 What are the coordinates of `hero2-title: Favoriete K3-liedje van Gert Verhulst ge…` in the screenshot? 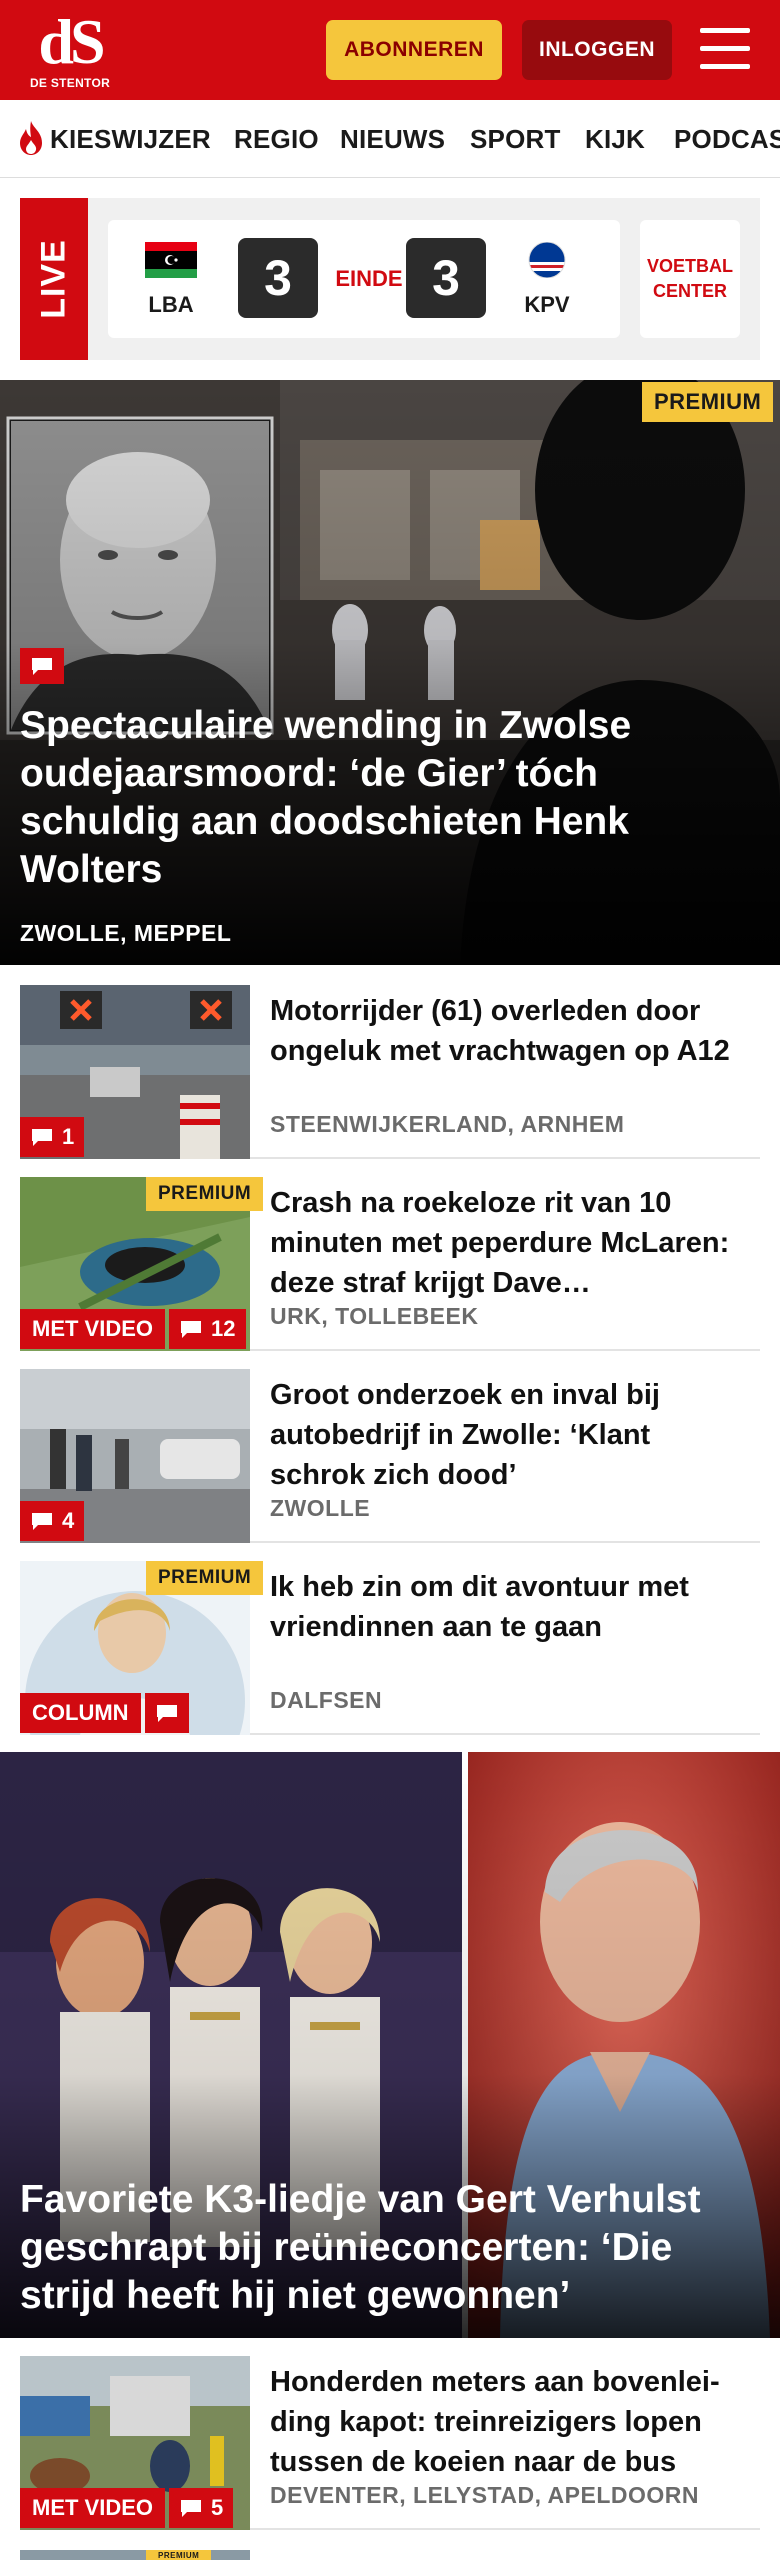 It's located at (390, 2248).